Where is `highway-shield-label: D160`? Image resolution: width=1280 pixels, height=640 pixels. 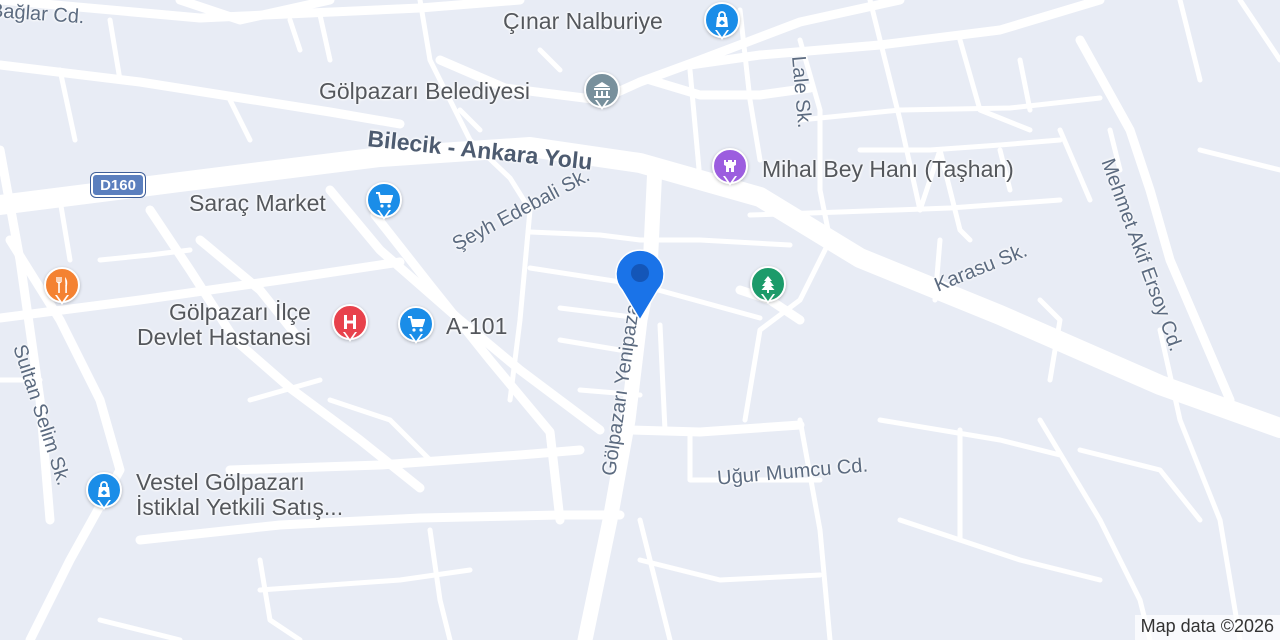
highway-shield-label: D160 is located at coordinates (118, 185).